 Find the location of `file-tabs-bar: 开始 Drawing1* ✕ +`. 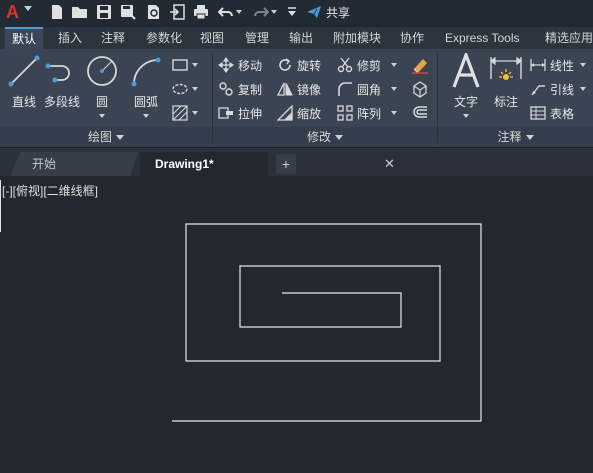

file-tabs-bar: 开始 Drawing1* ✕ + is located at coordinates (296, 162).